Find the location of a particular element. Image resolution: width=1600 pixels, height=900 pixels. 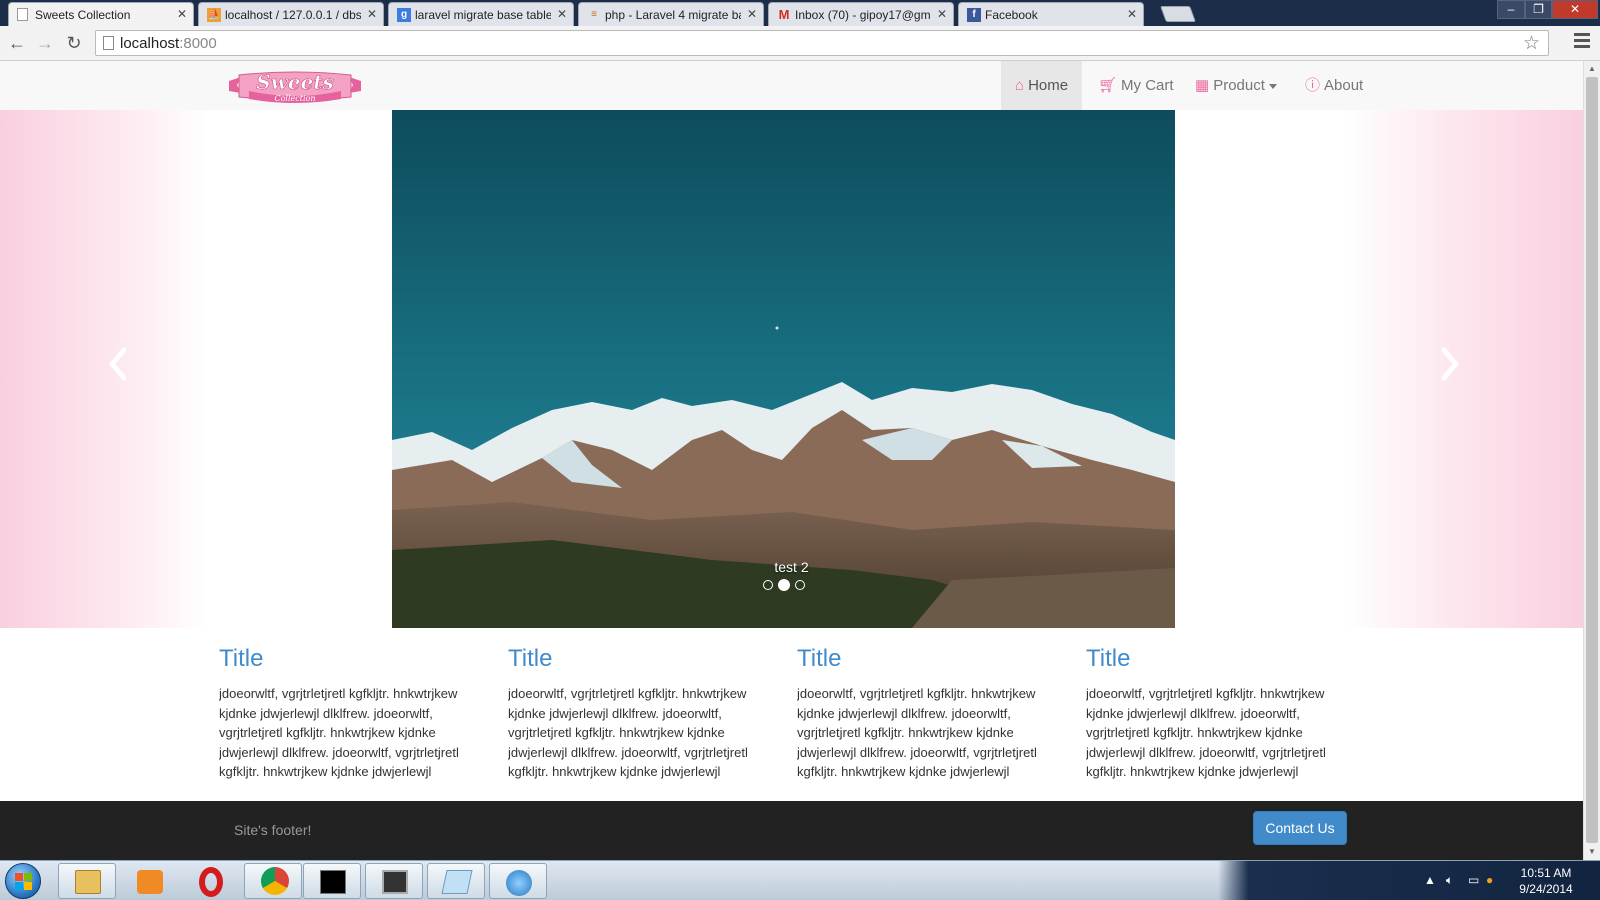

opera-icon is located at coordinates (211, 882).